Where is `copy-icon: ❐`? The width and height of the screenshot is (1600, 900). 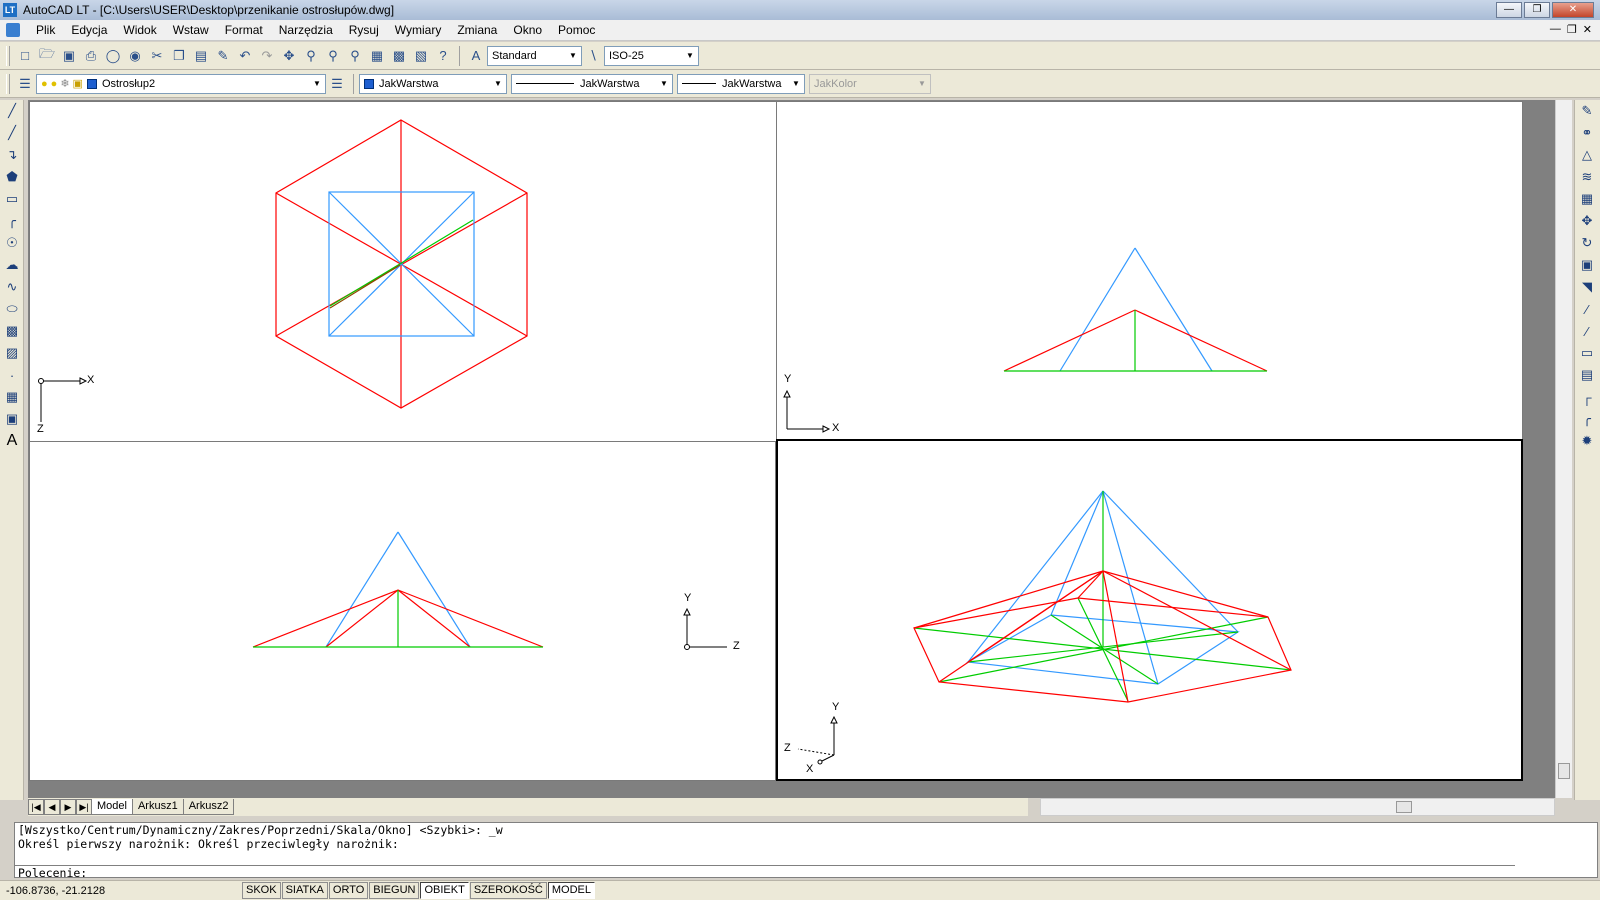 copy-icon: ❐ is located at coordinates (179, 56).